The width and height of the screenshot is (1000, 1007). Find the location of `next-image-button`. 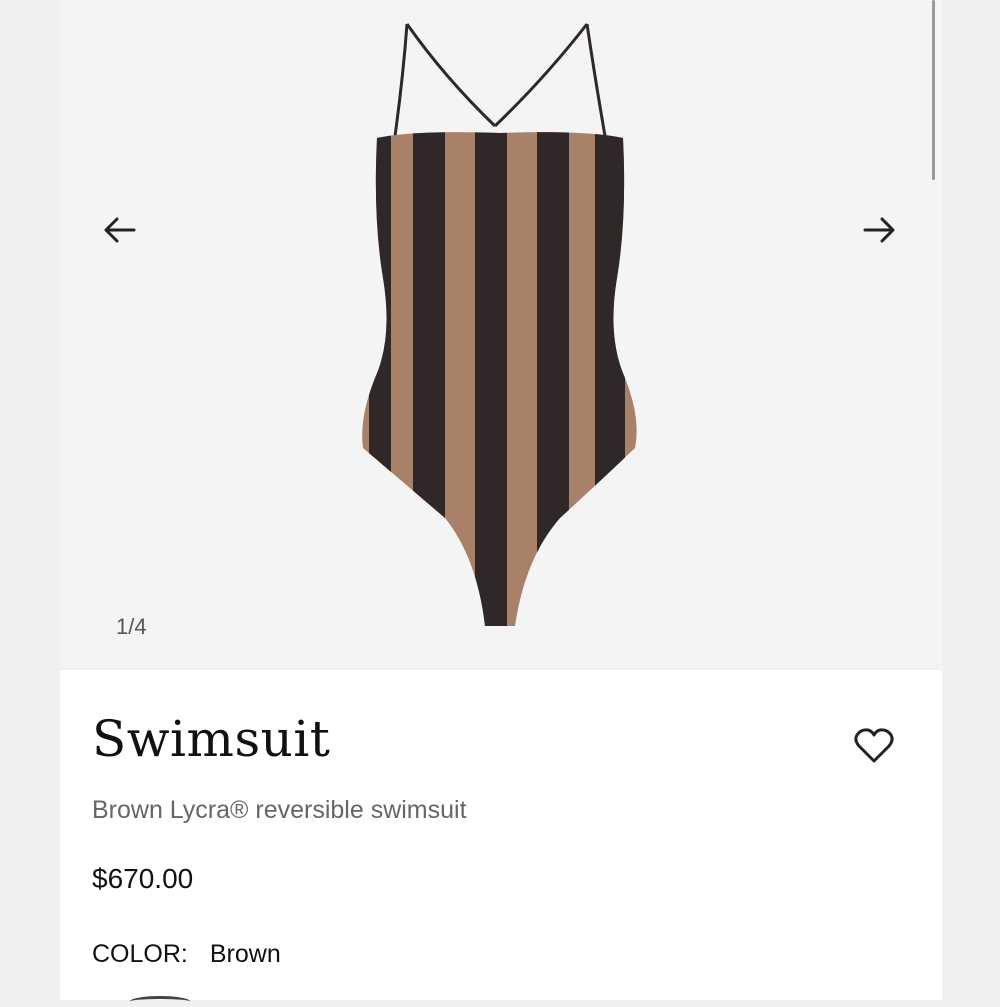

next-image-button is located at coordinates (880, 230).